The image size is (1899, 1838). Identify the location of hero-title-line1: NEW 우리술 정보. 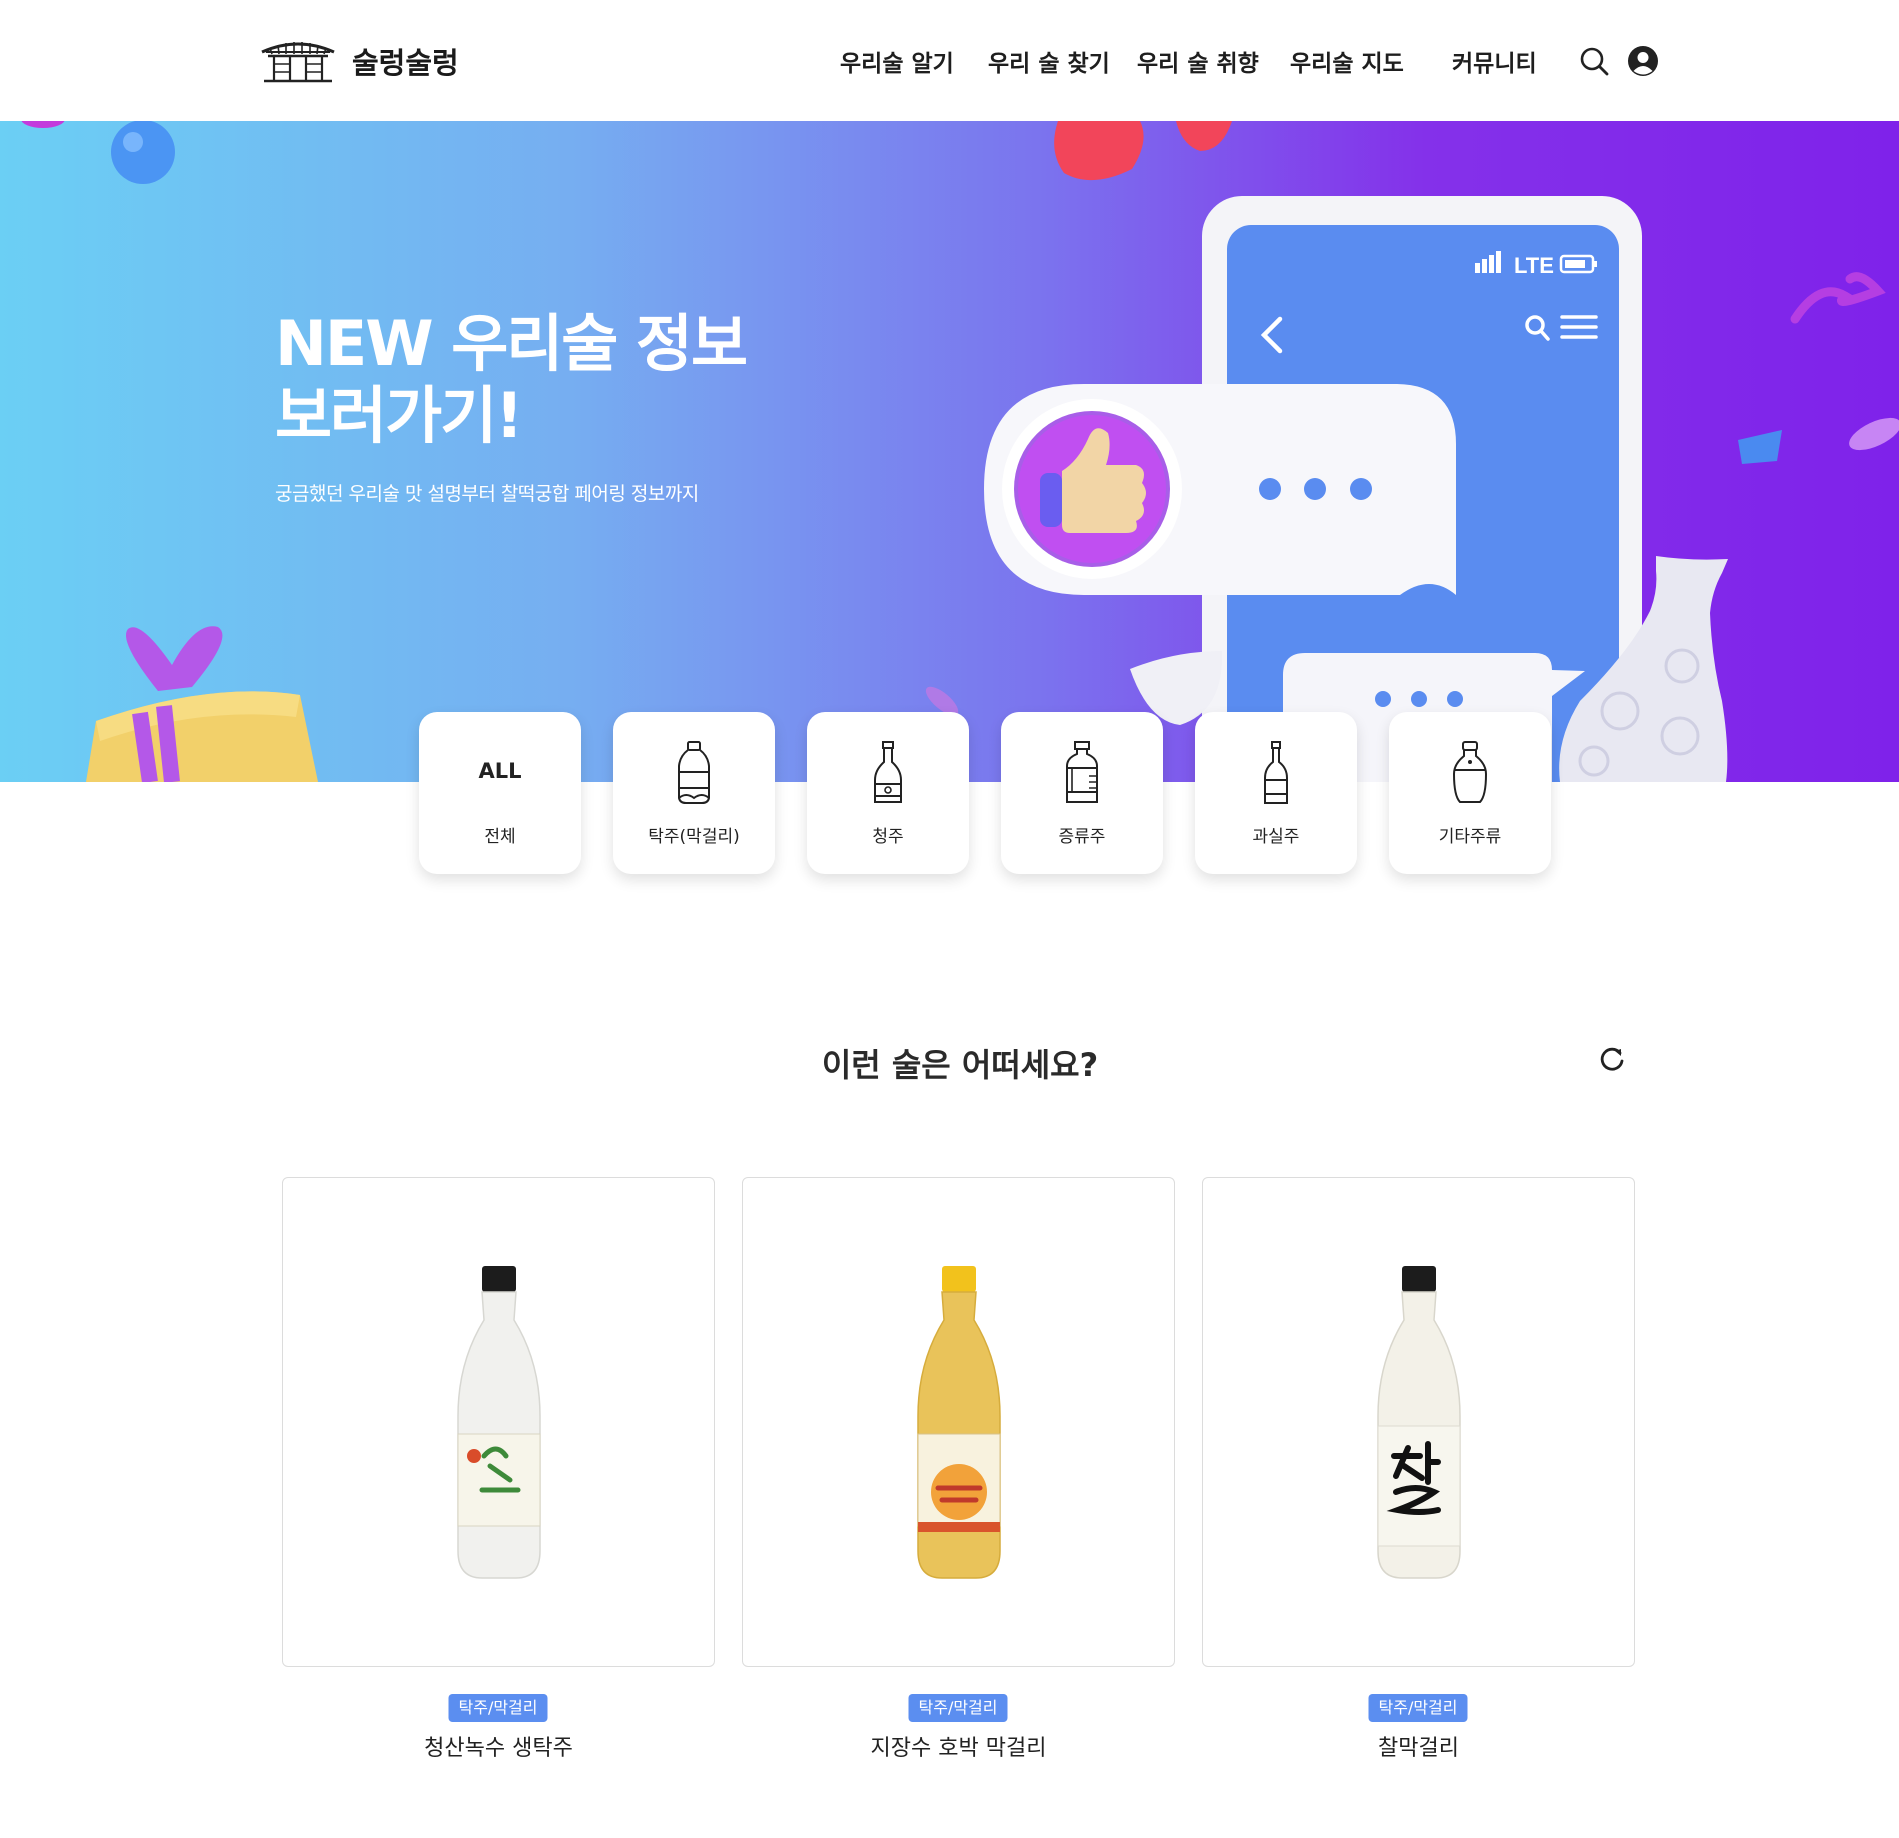
(511, 343).